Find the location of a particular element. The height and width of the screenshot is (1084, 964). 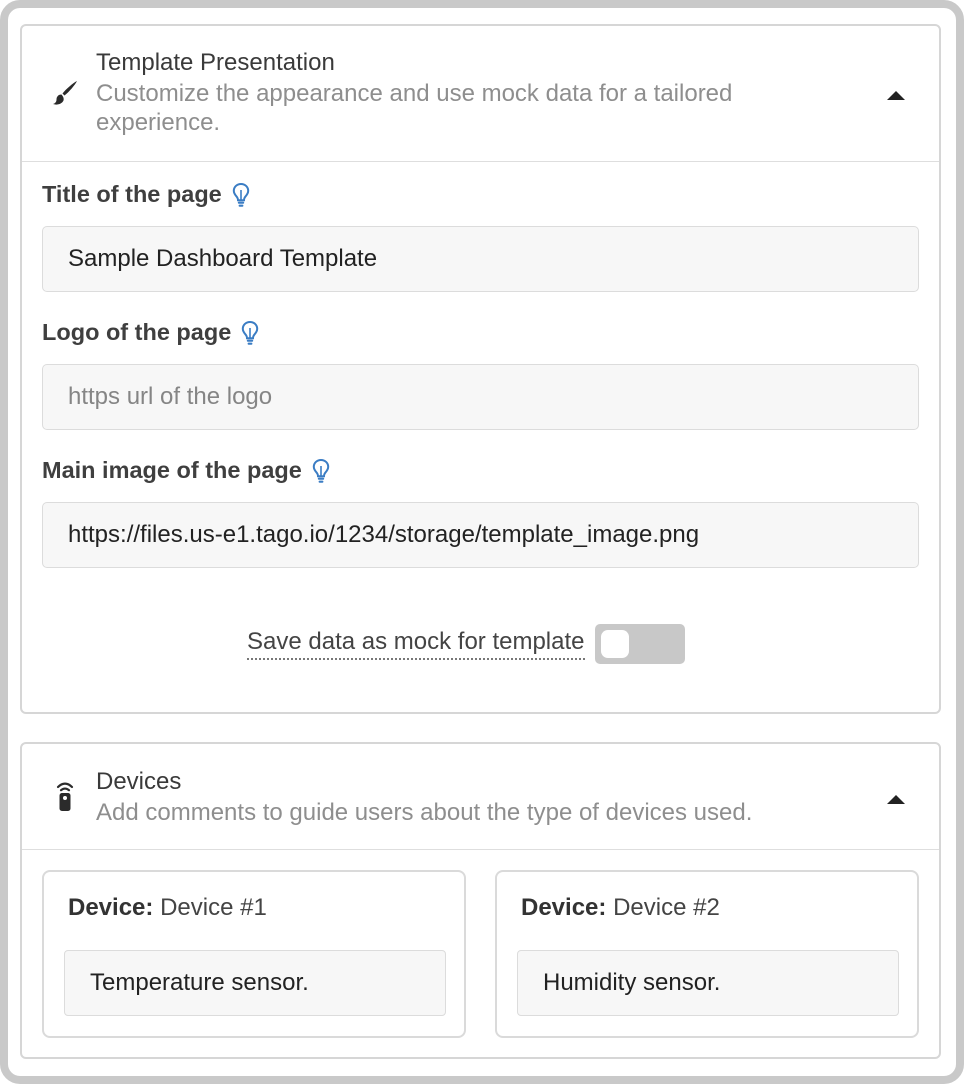

logo-url-input is located at coordinates (480, 397).